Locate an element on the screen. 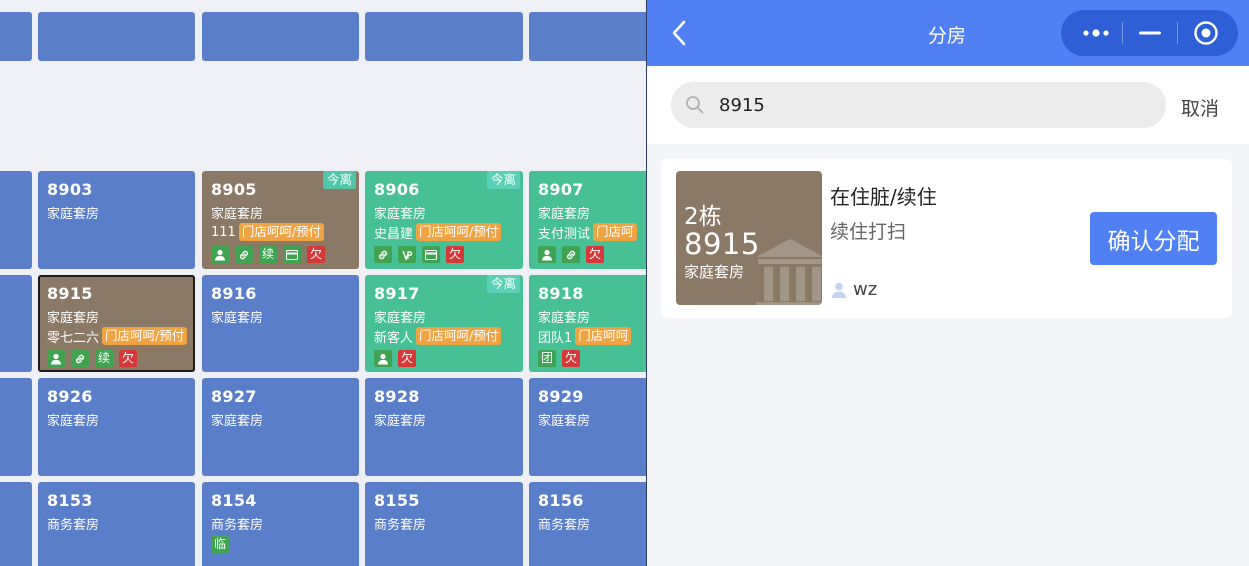  room-tile-8156: 8156 商务套房 is located at coordinates (587, 524).